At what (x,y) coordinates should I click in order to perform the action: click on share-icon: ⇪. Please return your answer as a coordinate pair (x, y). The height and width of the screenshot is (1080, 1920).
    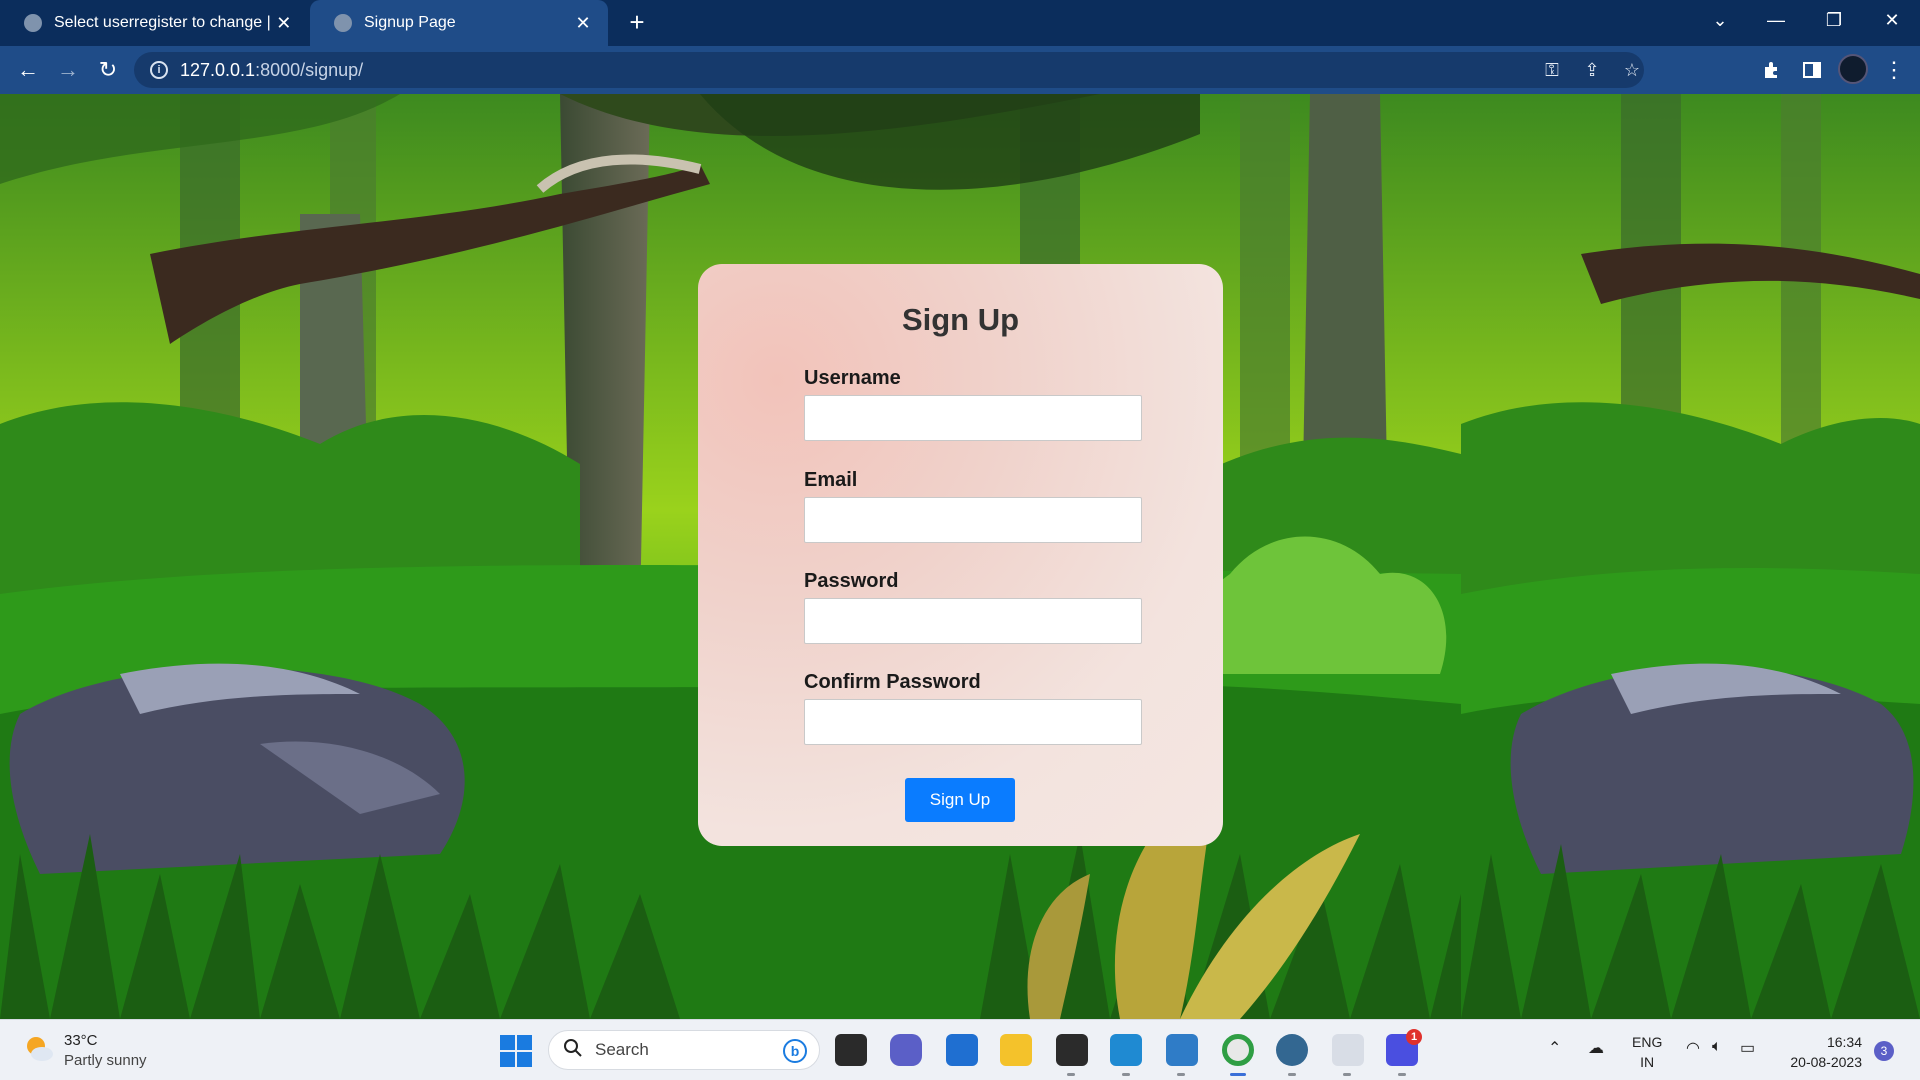
    Looking at the image, I should click on (1592, 70).